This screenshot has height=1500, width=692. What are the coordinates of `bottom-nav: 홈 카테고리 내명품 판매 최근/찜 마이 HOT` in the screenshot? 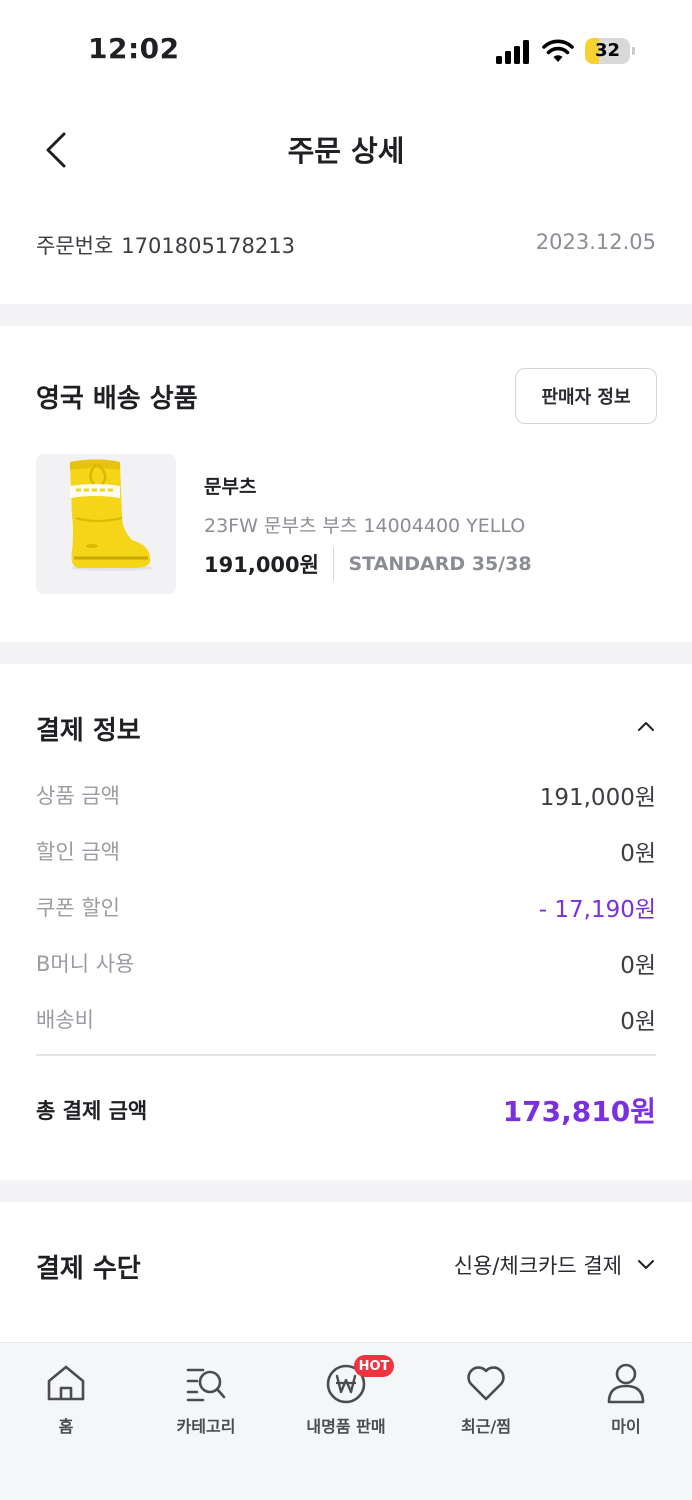 It's located at (346, 1421).